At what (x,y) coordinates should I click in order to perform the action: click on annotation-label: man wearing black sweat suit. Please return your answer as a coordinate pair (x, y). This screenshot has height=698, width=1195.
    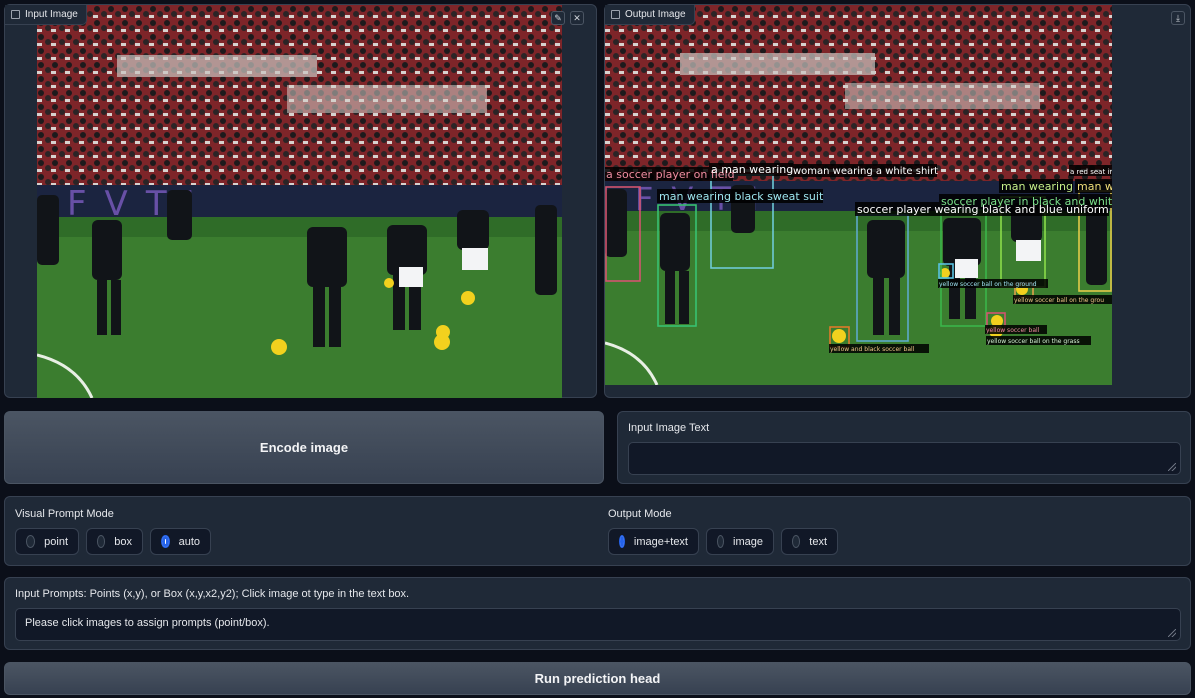
    Looking at the image, I should click on (741, 196).